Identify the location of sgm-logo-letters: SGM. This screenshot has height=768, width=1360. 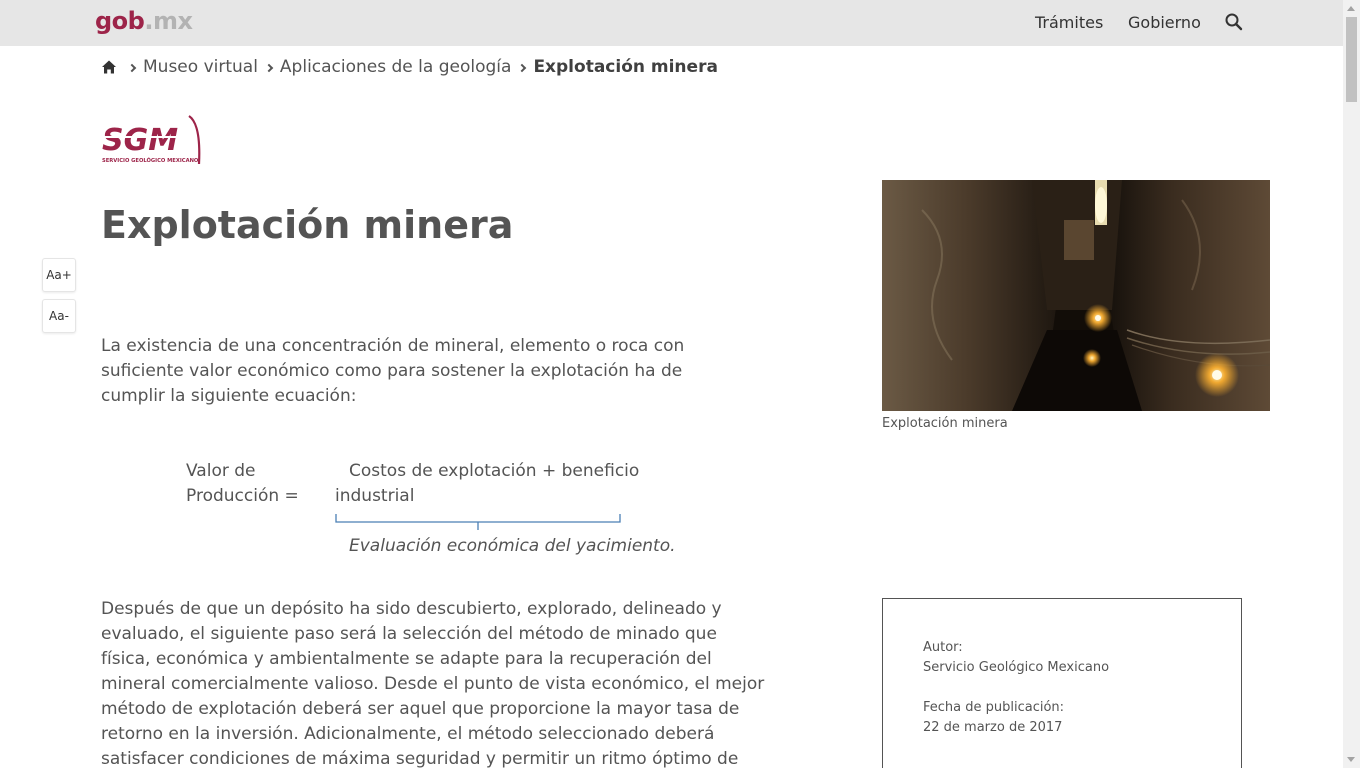
(140, 140).